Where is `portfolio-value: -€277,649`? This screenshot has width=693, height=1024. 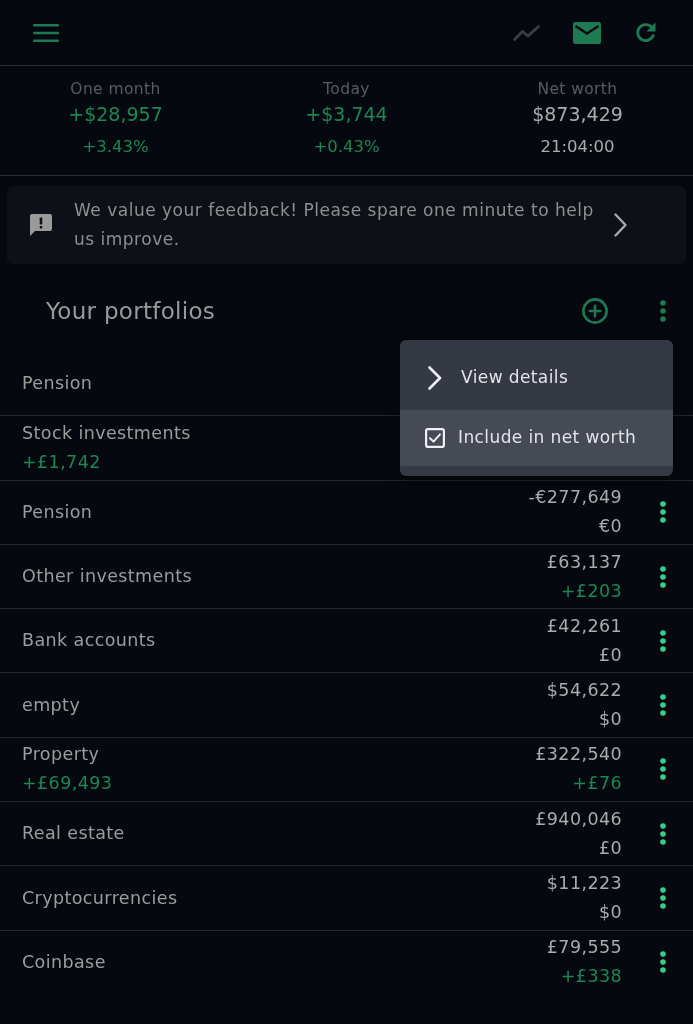
portfolio-value: -€277,649 is located at coordinates (575, 498).